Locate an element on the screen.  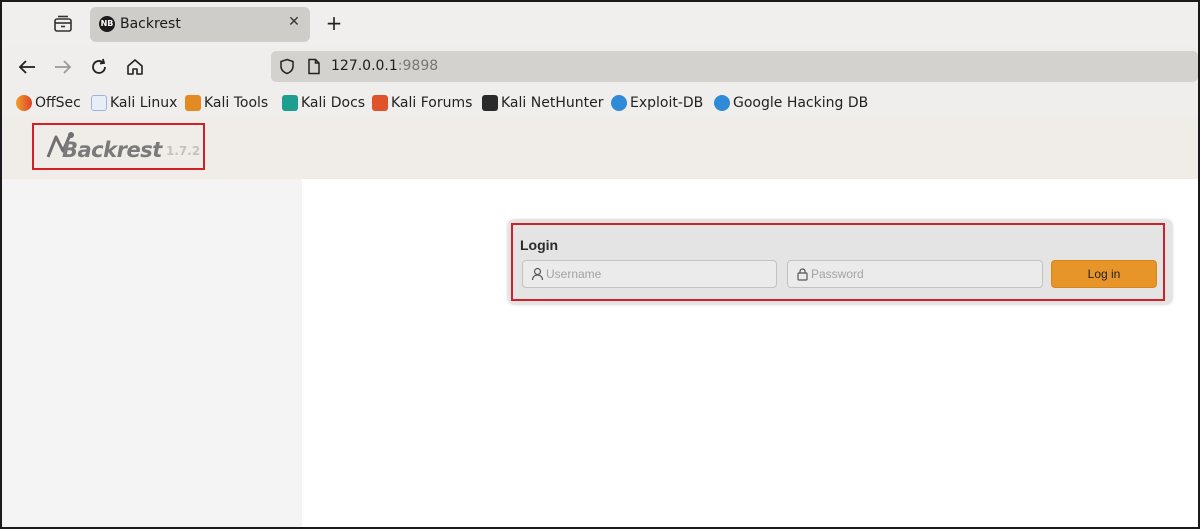
bookmark-exploit-db: Exploit-DB is located at coordinates (657, 103).